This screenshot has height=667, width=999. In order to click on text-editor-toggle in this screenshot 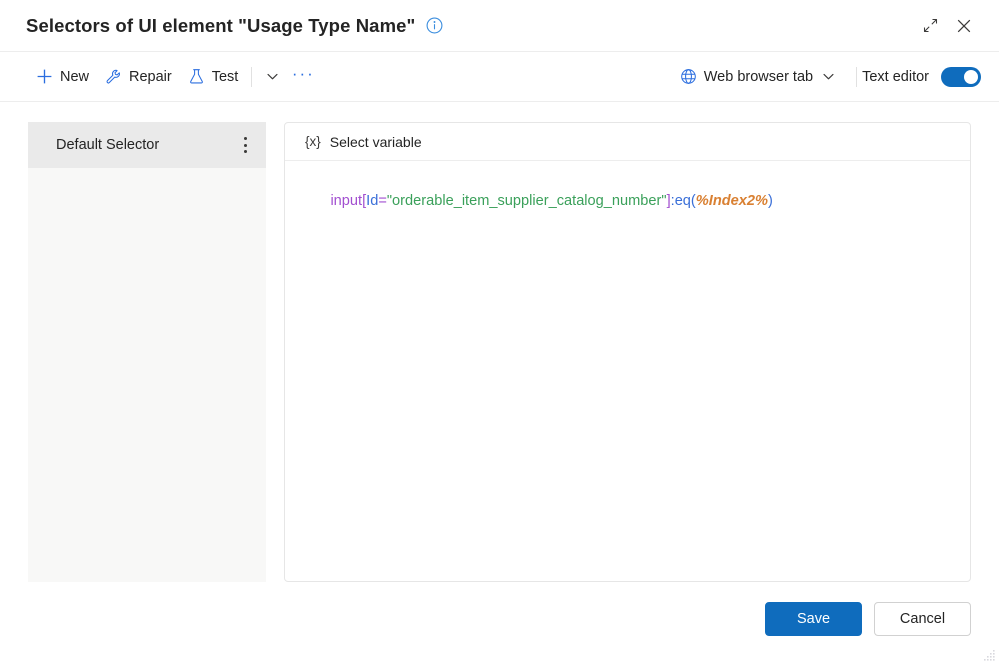, I will do `click(961, 76)`.